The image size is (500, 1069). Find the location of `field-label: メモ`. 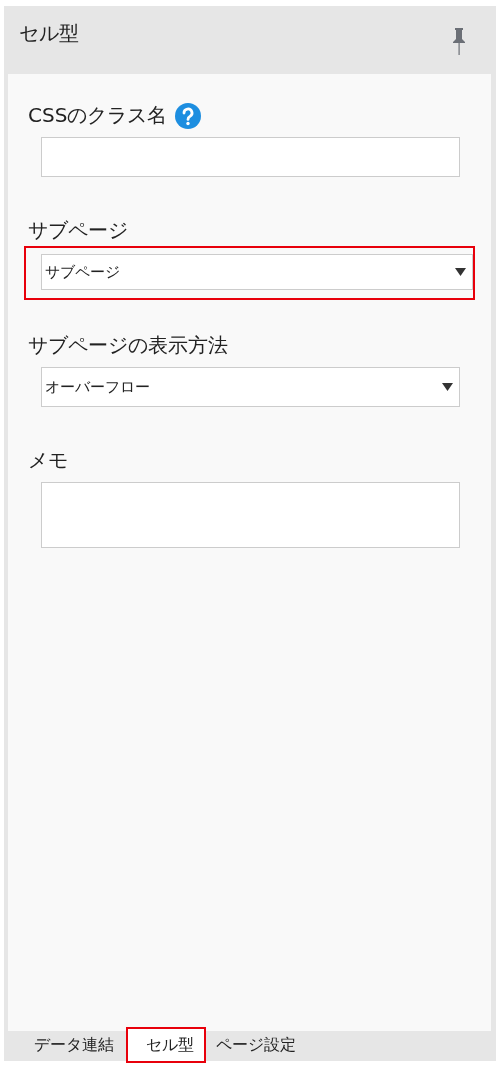

field-label: メモ is located at coordinates (48, 460).